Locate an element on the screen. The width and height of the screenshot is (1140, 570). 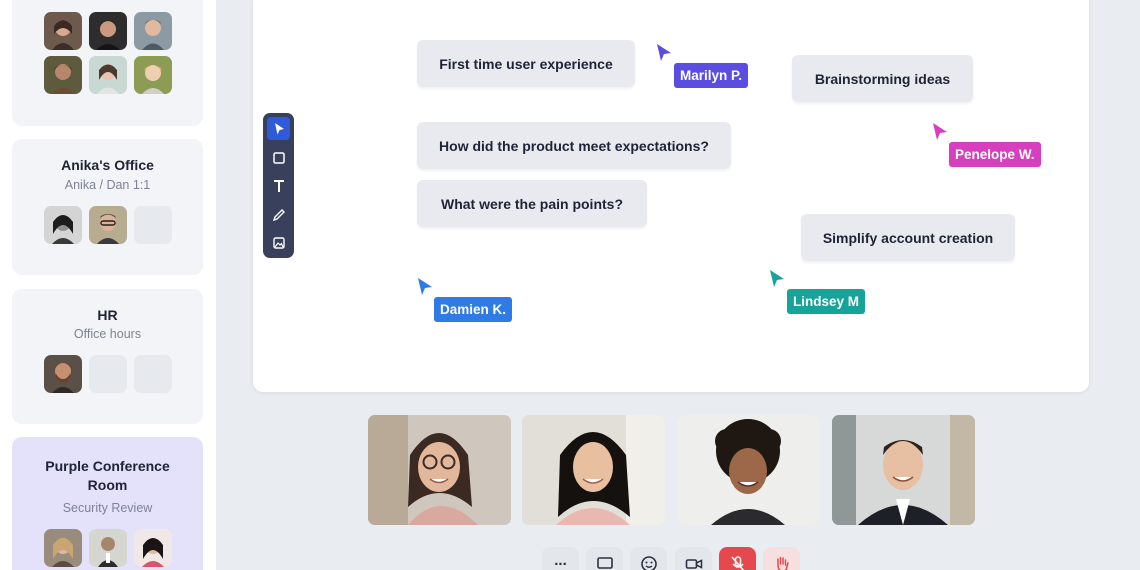
mic-muted-icon is located at coordinates (737, 563).